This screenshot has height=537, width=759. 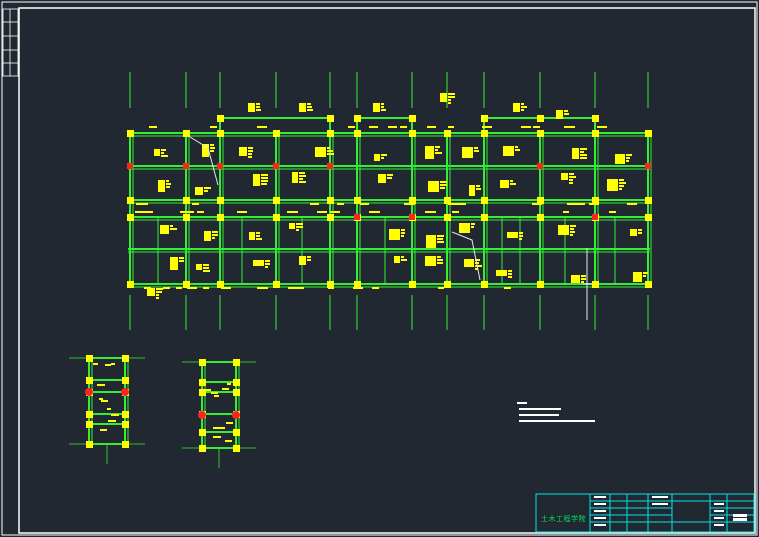 What do you see at coordinates (162, 411) in the screenshot?
I see `detail-plans` at bounding box center [162, 411].